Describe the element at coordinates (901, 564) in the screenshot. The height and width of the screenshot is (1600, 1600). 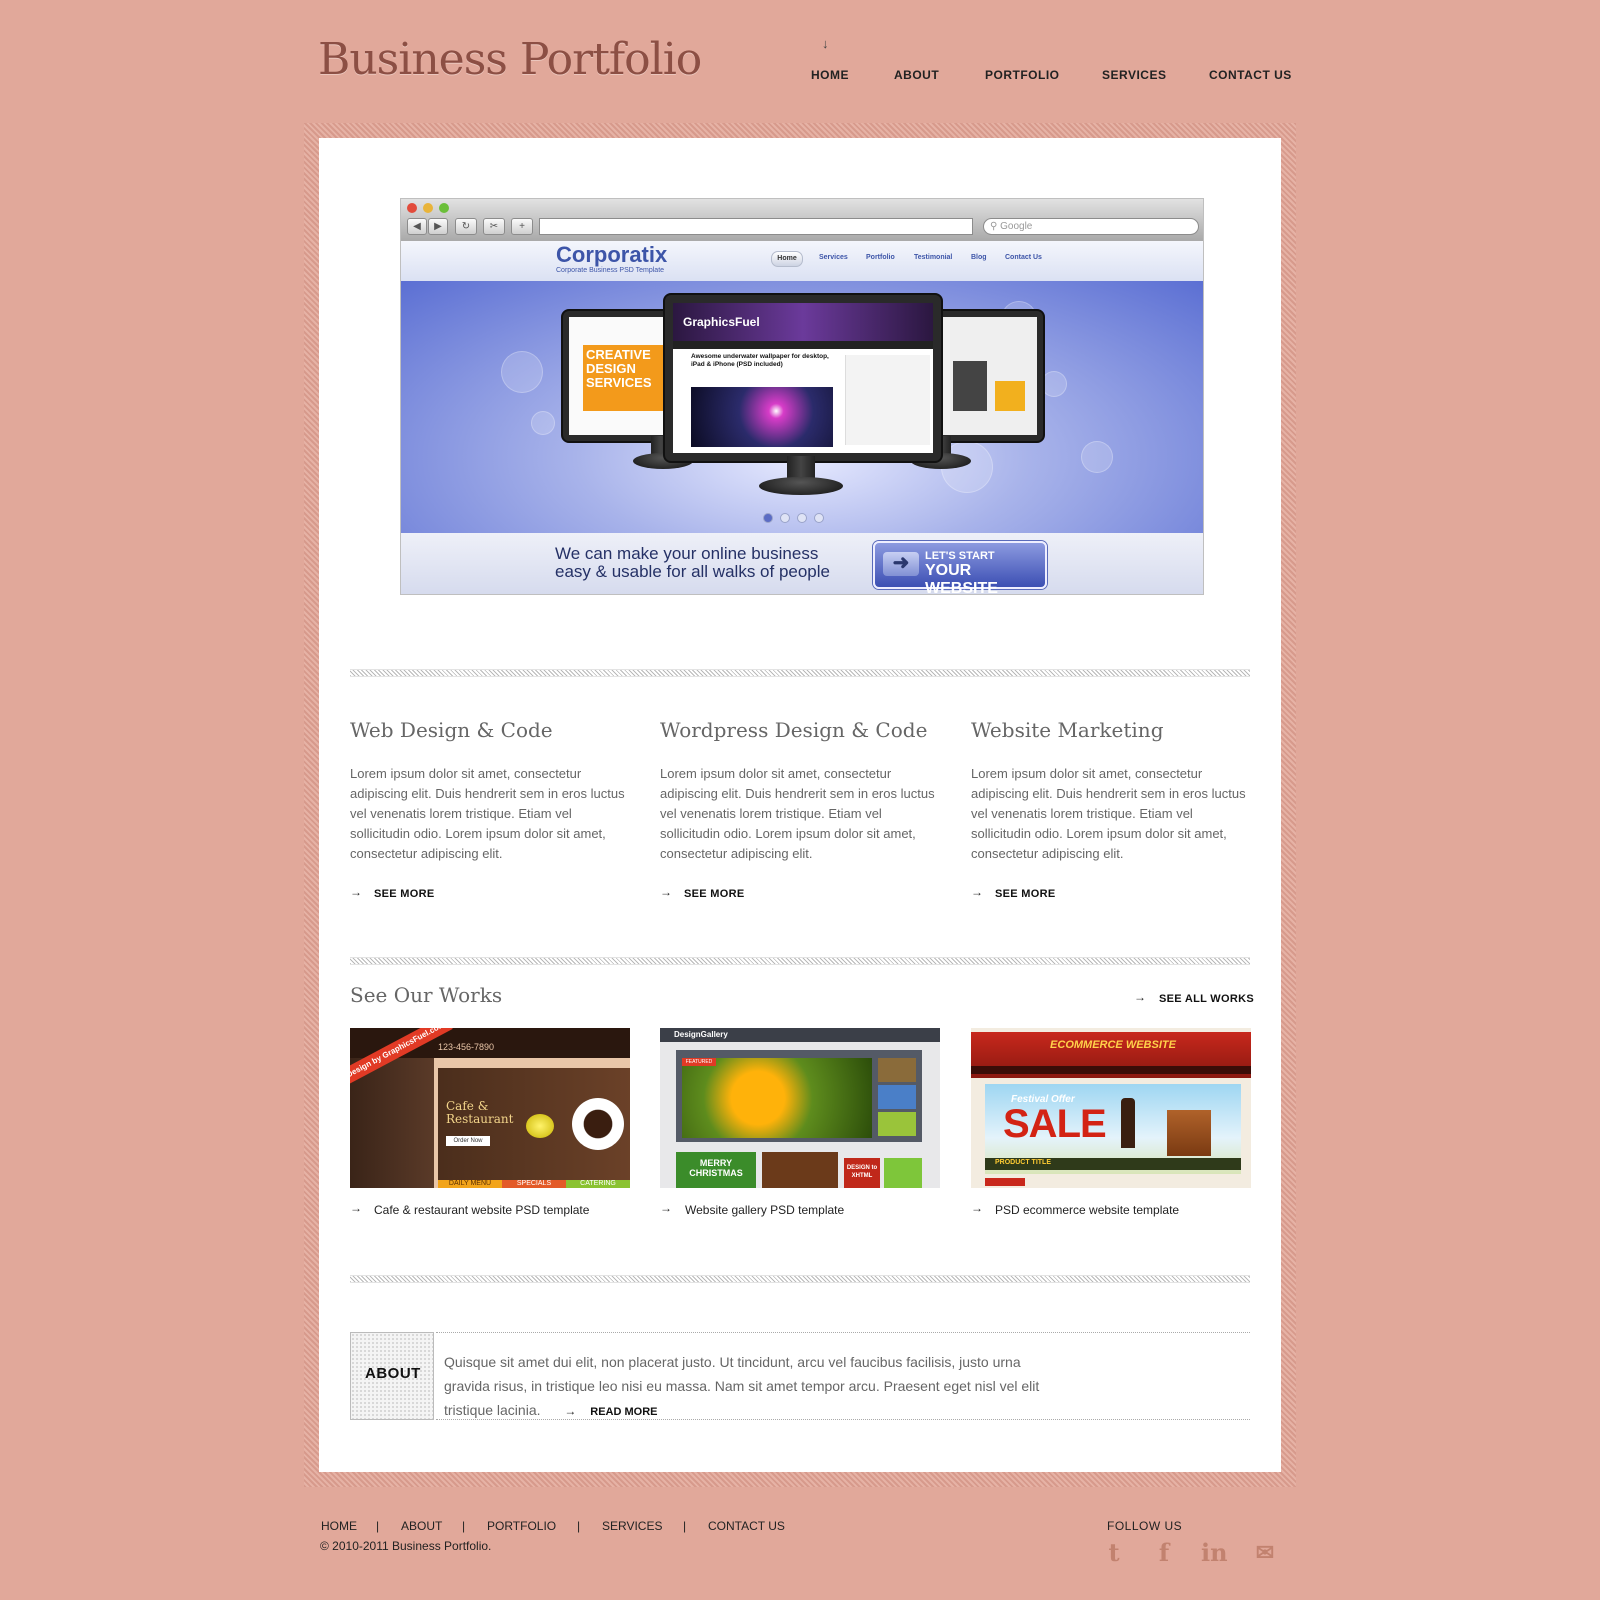
I see `arrow-right-icon: ➜` at that location.